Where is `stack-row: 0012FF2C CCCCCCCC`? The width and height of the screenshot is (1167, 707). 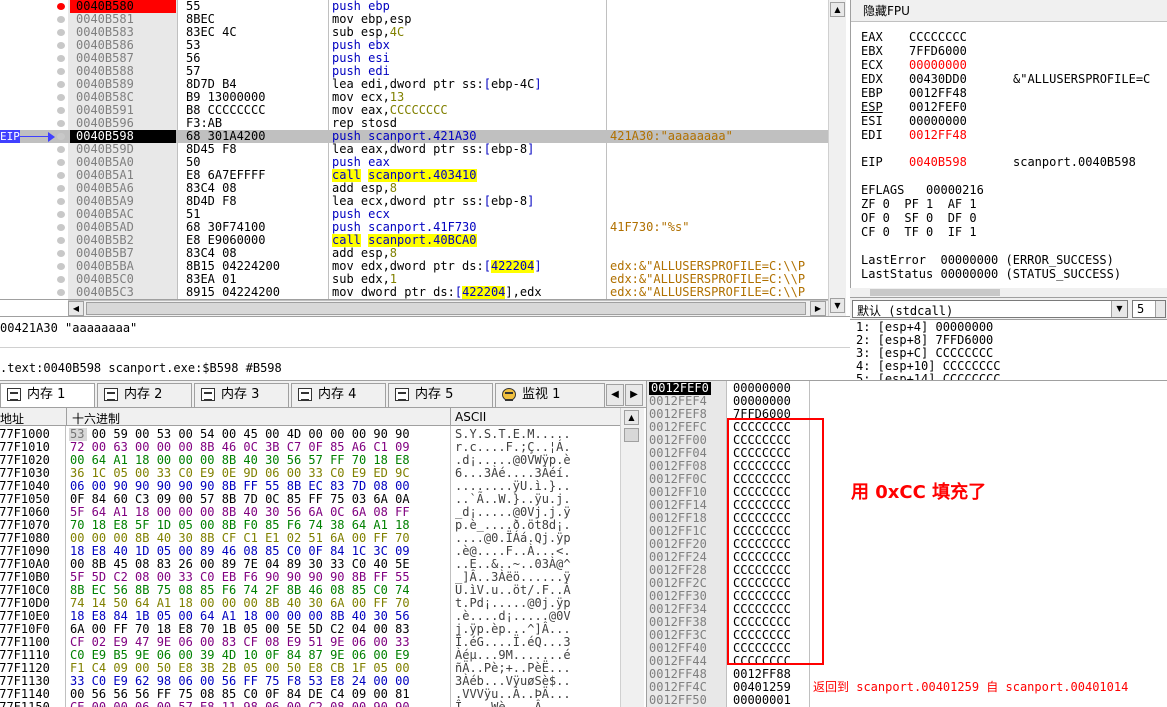 stack-row: 0012FF2C CCCCCCCC is located at coordinates (907, 583).